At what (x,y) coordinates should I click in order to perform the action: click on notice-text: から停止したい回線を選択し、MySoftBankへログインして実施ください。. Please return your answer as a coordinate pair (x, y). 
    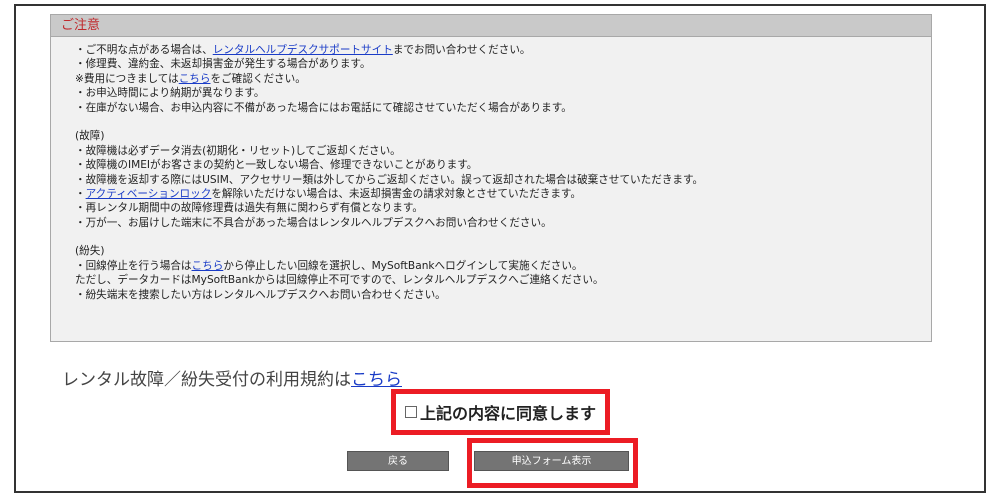
    Looking at the image, I should click on (403, 265).